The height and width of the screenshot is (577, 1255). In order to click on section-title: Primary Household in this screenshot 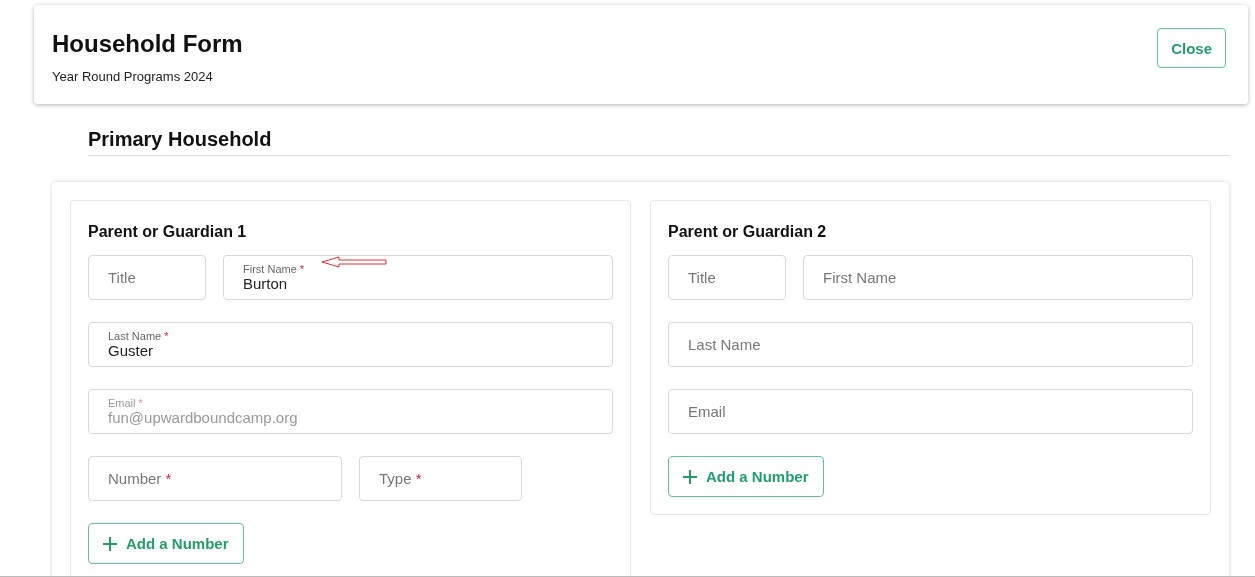, I will do `click(180, 140)`.